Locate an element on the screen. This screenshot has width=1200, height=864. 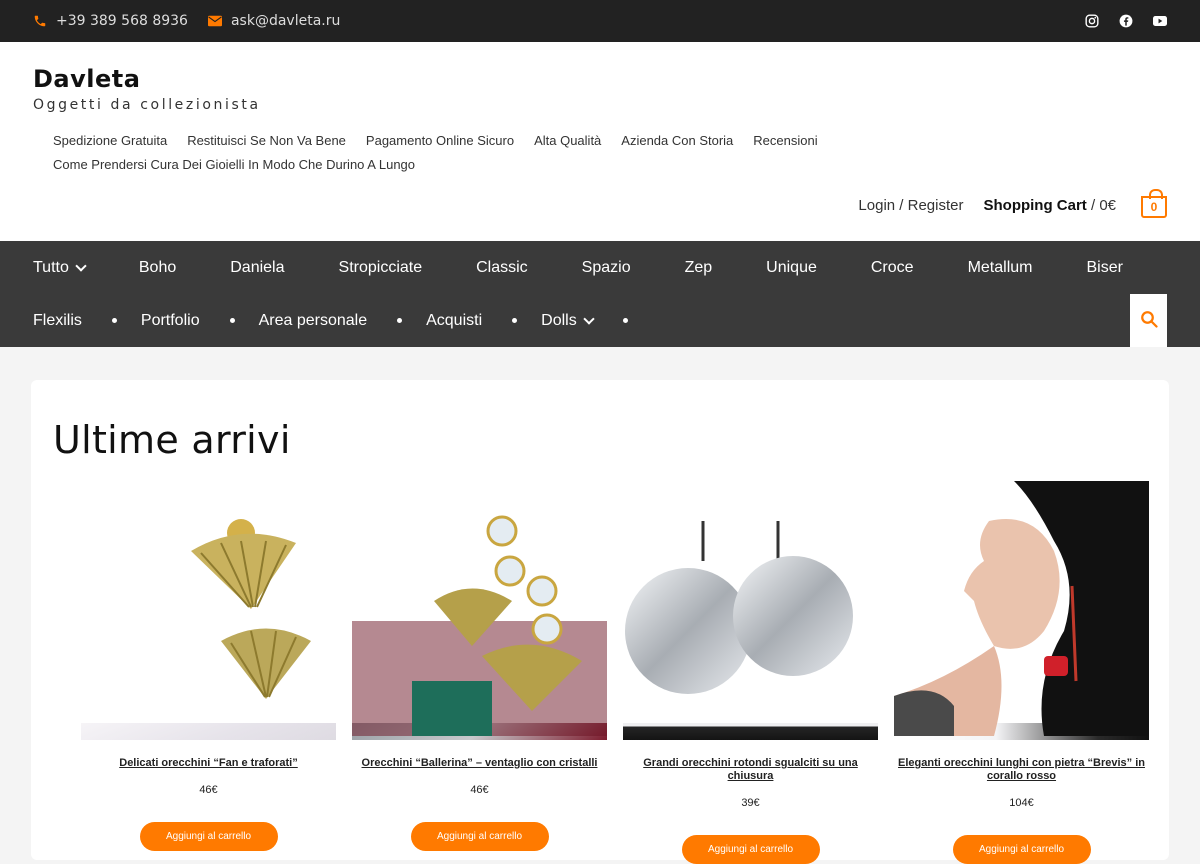
nav-item-unique: Unique is located at coordinates (791, 268).